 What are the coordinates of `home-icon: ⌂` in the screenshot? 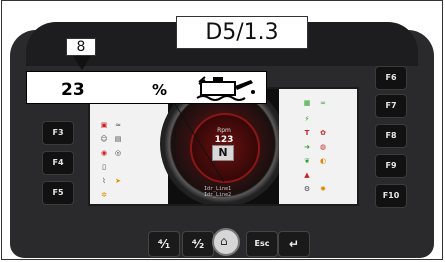 It's located at (224, 241).